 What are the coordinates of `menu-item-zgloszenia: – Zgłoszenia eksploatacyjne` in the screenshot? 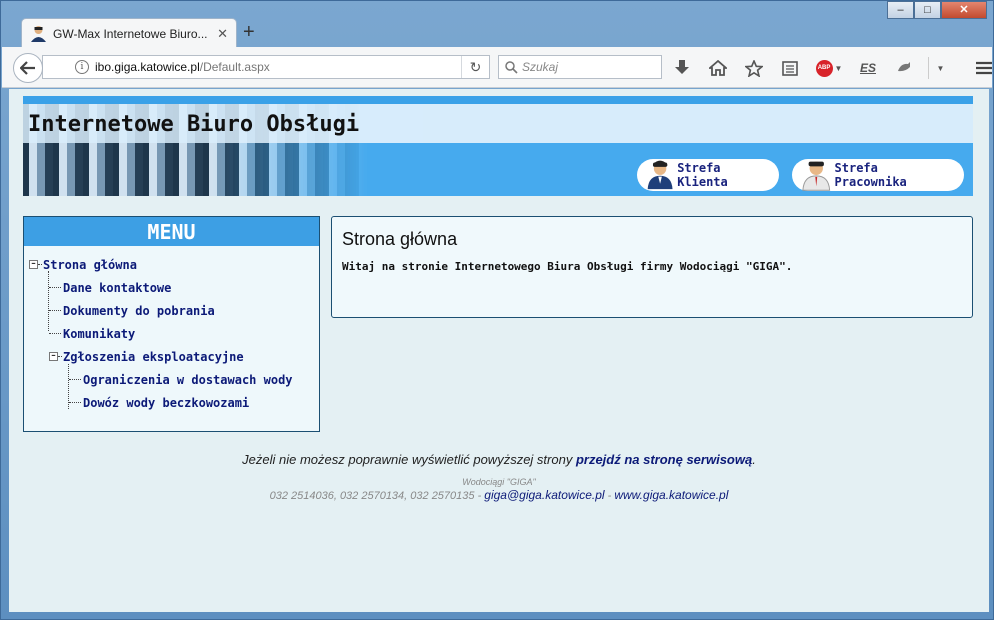 It's located at (171, 361).